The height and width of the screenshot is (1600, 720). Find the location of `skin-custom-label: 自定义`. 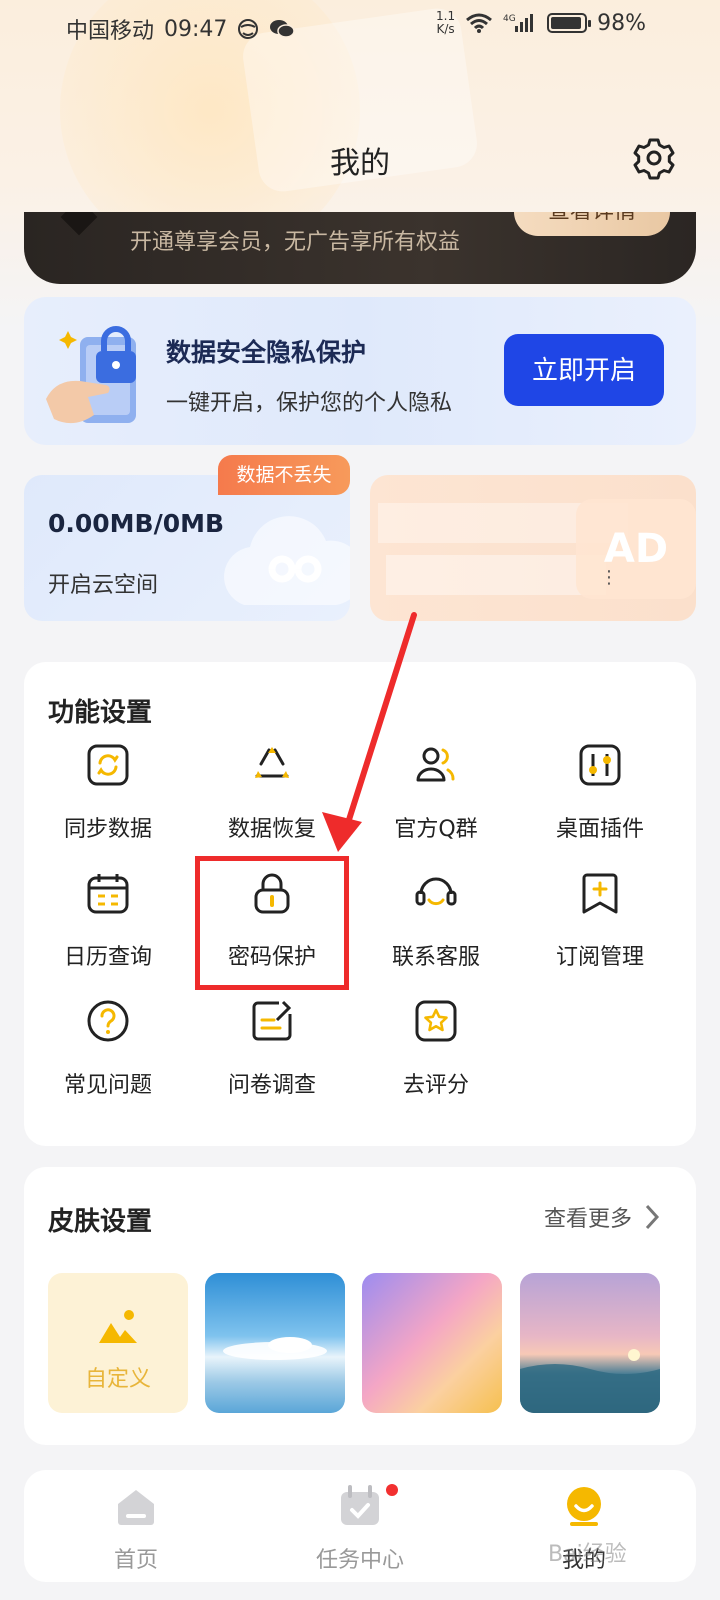

skin-custom-label: 自定义 is located at coordinates (117, 1379).